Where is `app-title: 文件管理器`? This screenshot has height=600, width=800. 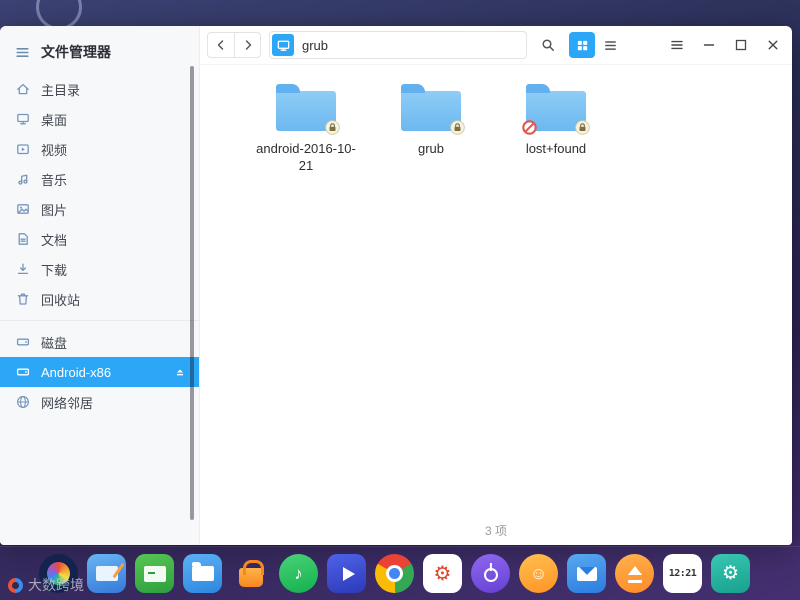 app-title: 文件管理器 is located at coordinates (76, 52).